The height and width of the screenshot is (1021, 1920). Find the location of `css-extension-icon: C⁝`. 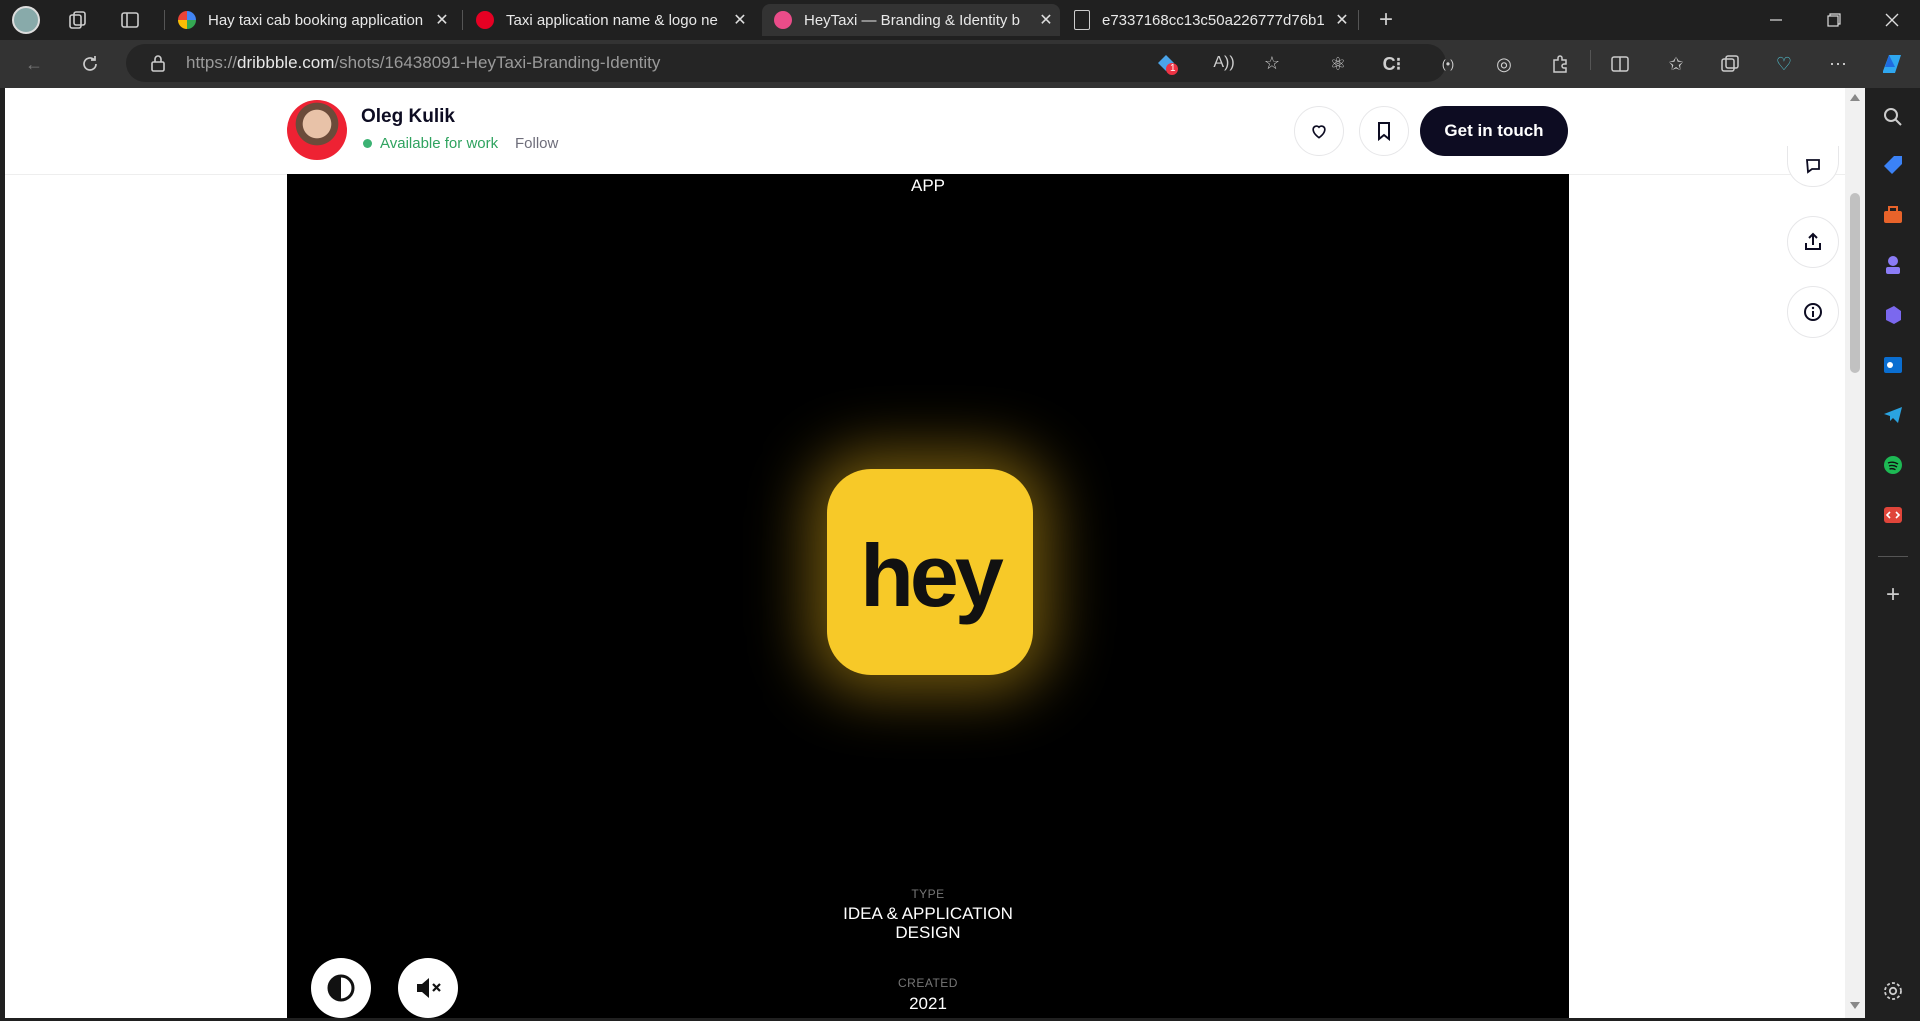

css-extension-icon: C⁝ is located at coordinates (1392, 64).